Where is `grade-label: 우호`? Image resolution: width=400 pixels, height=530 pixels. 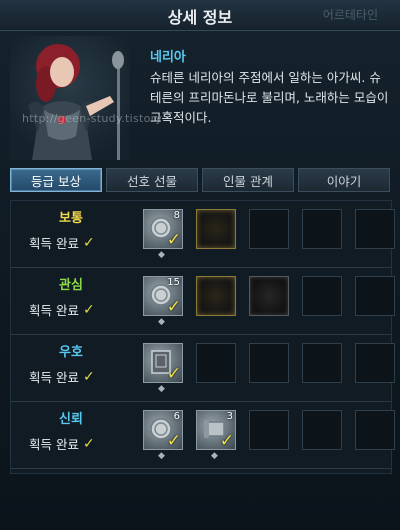
grade-label: 우호 is located at coordinates (71, 352).